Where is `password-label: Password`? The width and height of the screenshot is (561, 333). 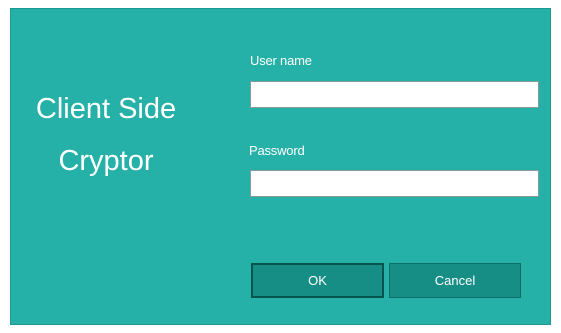
password-label: Password is located at coordinates (277, 150).